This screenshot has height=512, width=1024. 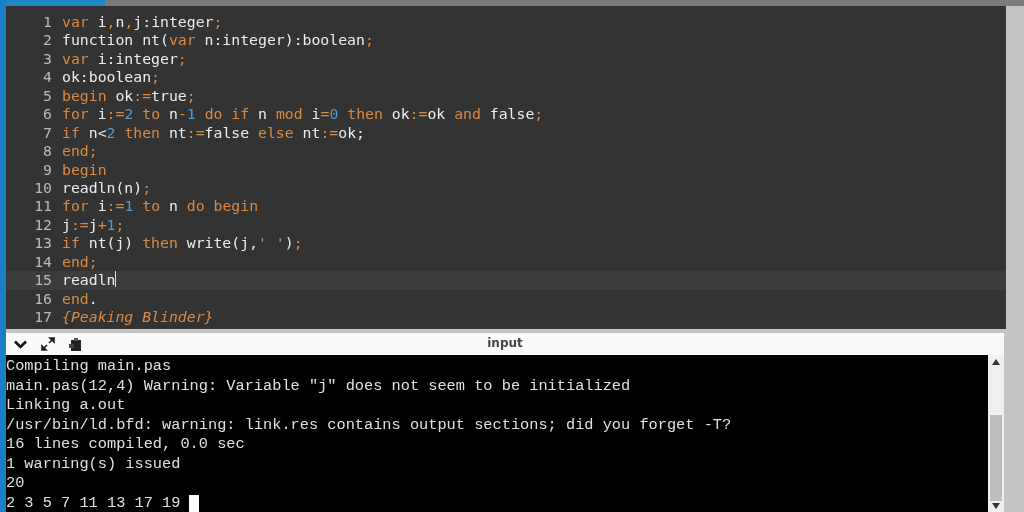 I want to click on console-line: Compiling main.pas, so click(x=89, y=367).